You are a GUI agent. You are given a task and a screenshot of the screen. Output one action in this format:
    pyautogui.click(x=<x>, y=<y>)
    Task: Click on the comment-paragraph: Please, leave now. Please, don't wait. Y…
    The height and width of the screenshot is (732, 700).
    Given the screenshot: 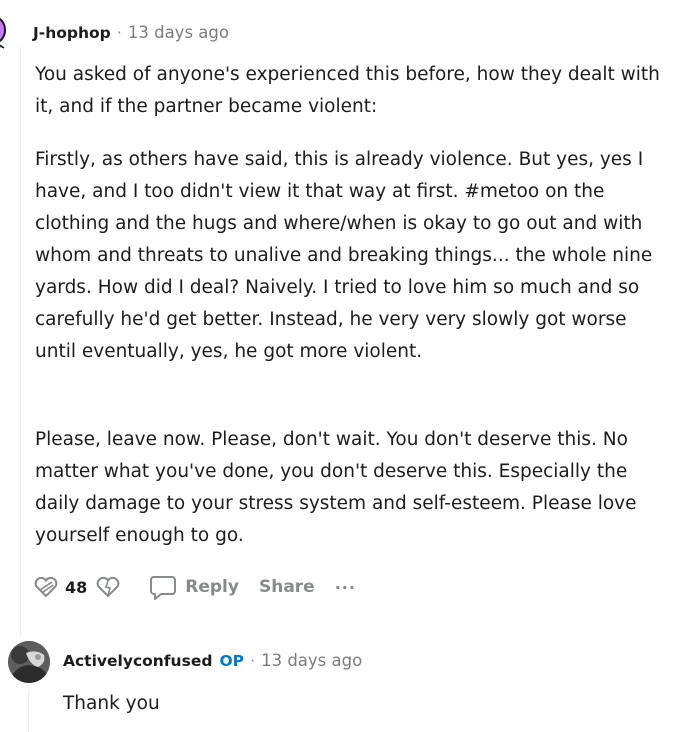 What is the action you would take?
    pyautogui.click(x=336, y=487)
    